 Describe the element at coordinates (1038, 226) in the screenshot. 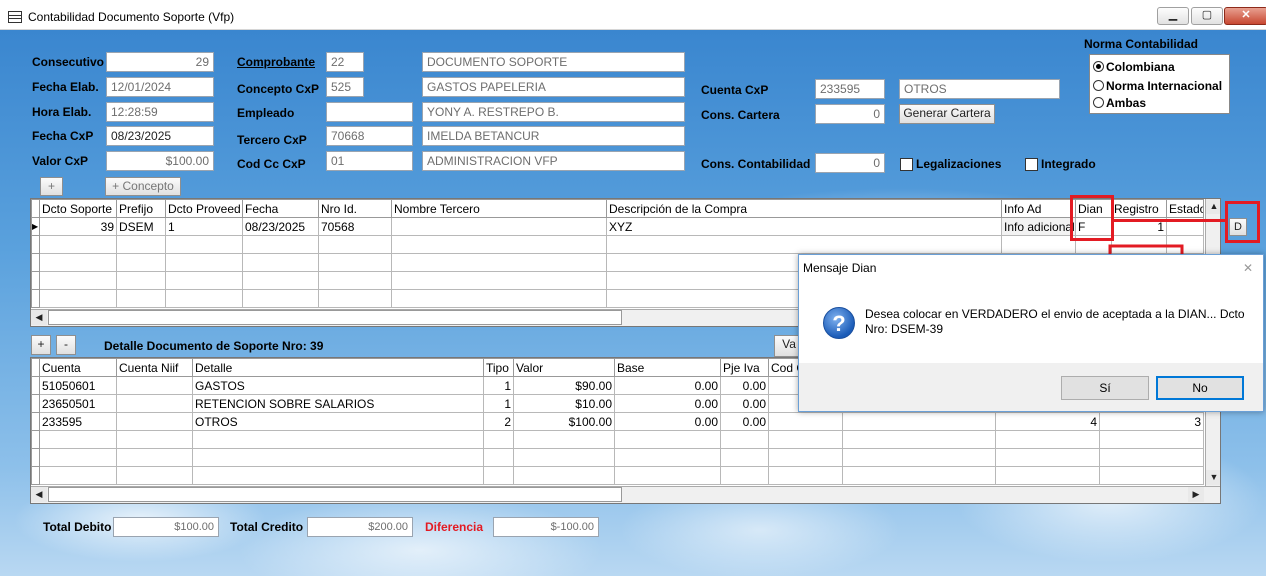

I see `cell-info-ad: Info adicional` at that location.